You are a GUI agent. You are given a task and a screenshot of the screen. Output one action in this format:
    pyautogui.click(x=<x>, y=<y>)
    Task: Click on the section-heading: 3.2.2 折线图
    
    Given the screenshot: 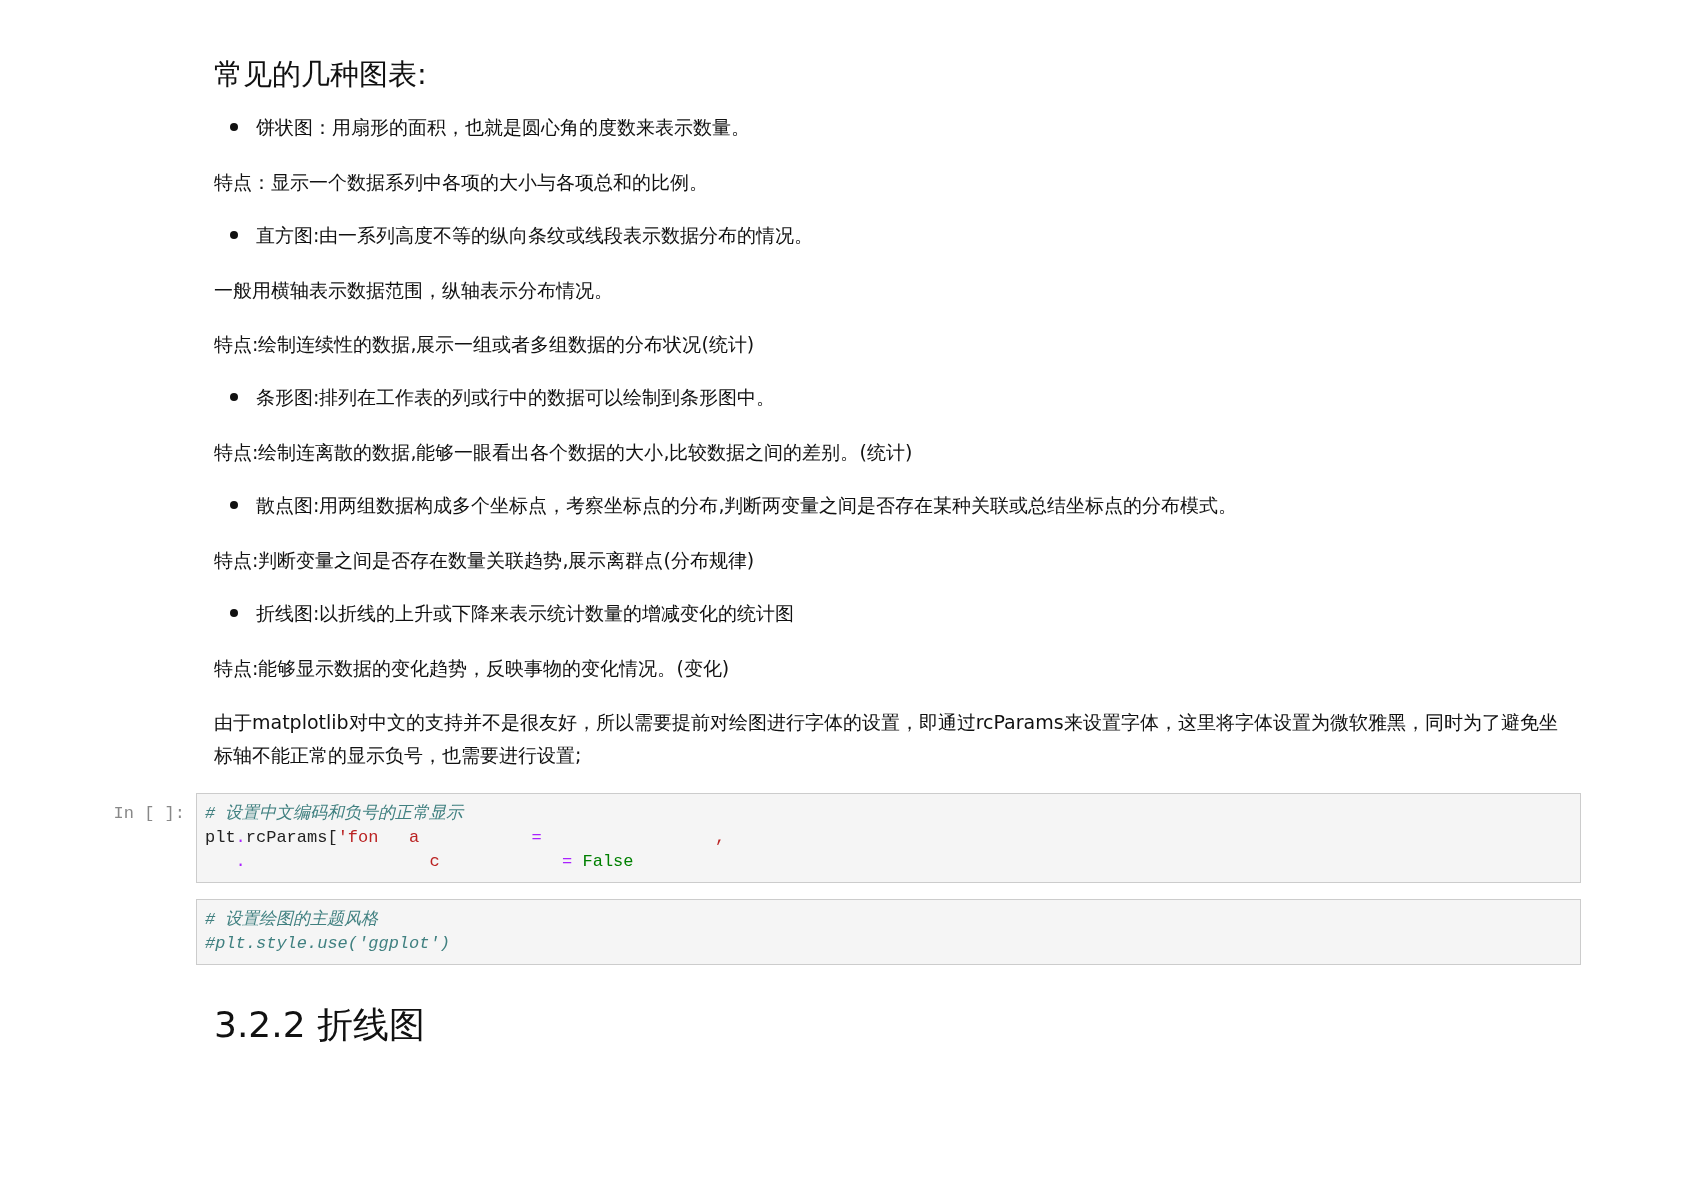 What is the action you would take?
    pyautogui.click(x=320, y=1025)
    